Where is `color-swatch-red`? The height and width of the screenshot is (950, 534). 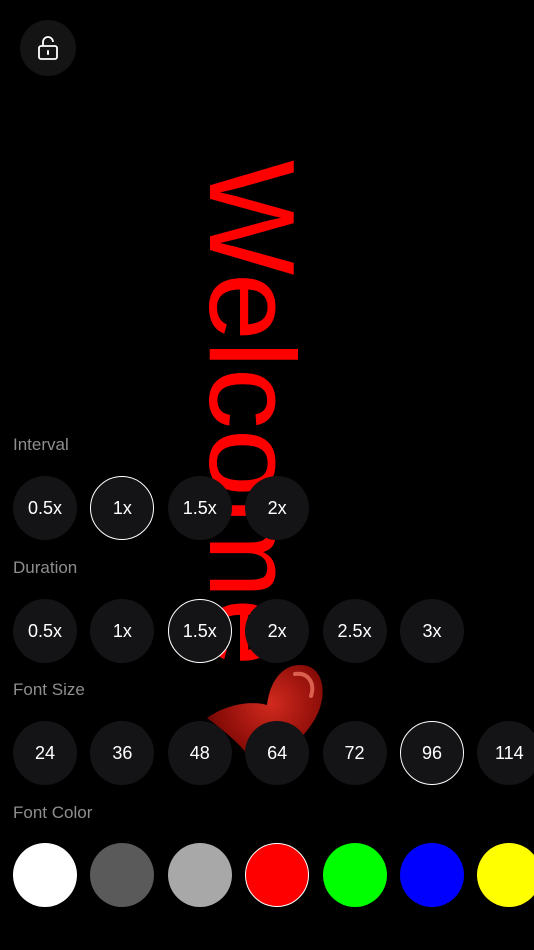
color-swatch-red is located at coordinates (277, 875).